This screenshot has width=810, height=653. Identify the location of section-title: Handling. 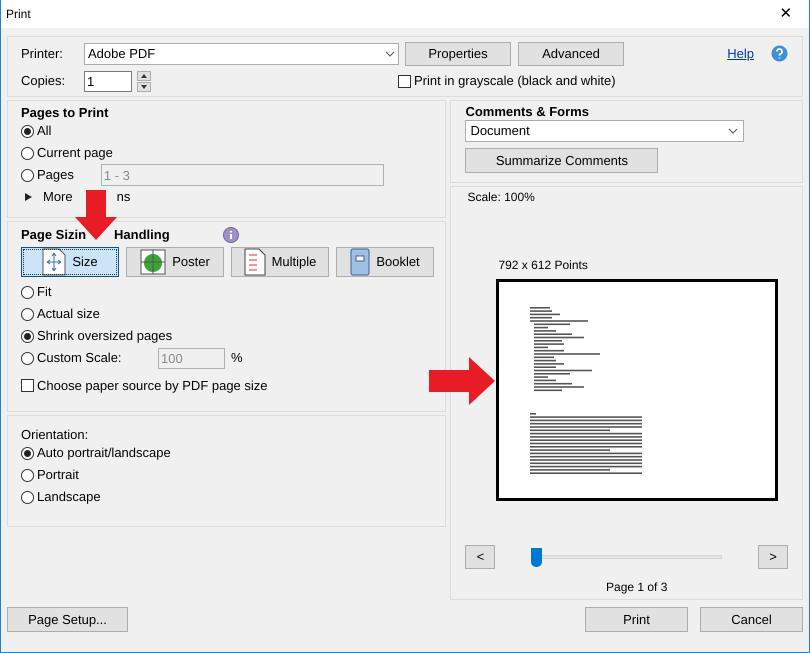
(142, 235).